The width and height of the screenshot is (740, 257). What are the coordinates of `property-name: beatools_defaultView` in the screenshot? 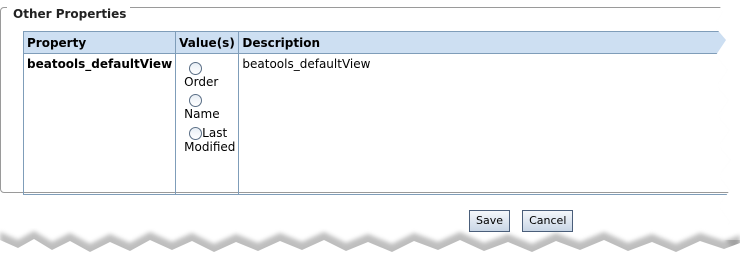 It's located at (100, 64).